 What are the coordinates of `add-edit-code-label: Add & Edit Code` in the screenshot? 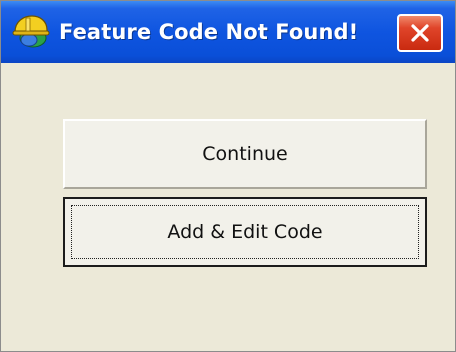 It's located at (245, 232).